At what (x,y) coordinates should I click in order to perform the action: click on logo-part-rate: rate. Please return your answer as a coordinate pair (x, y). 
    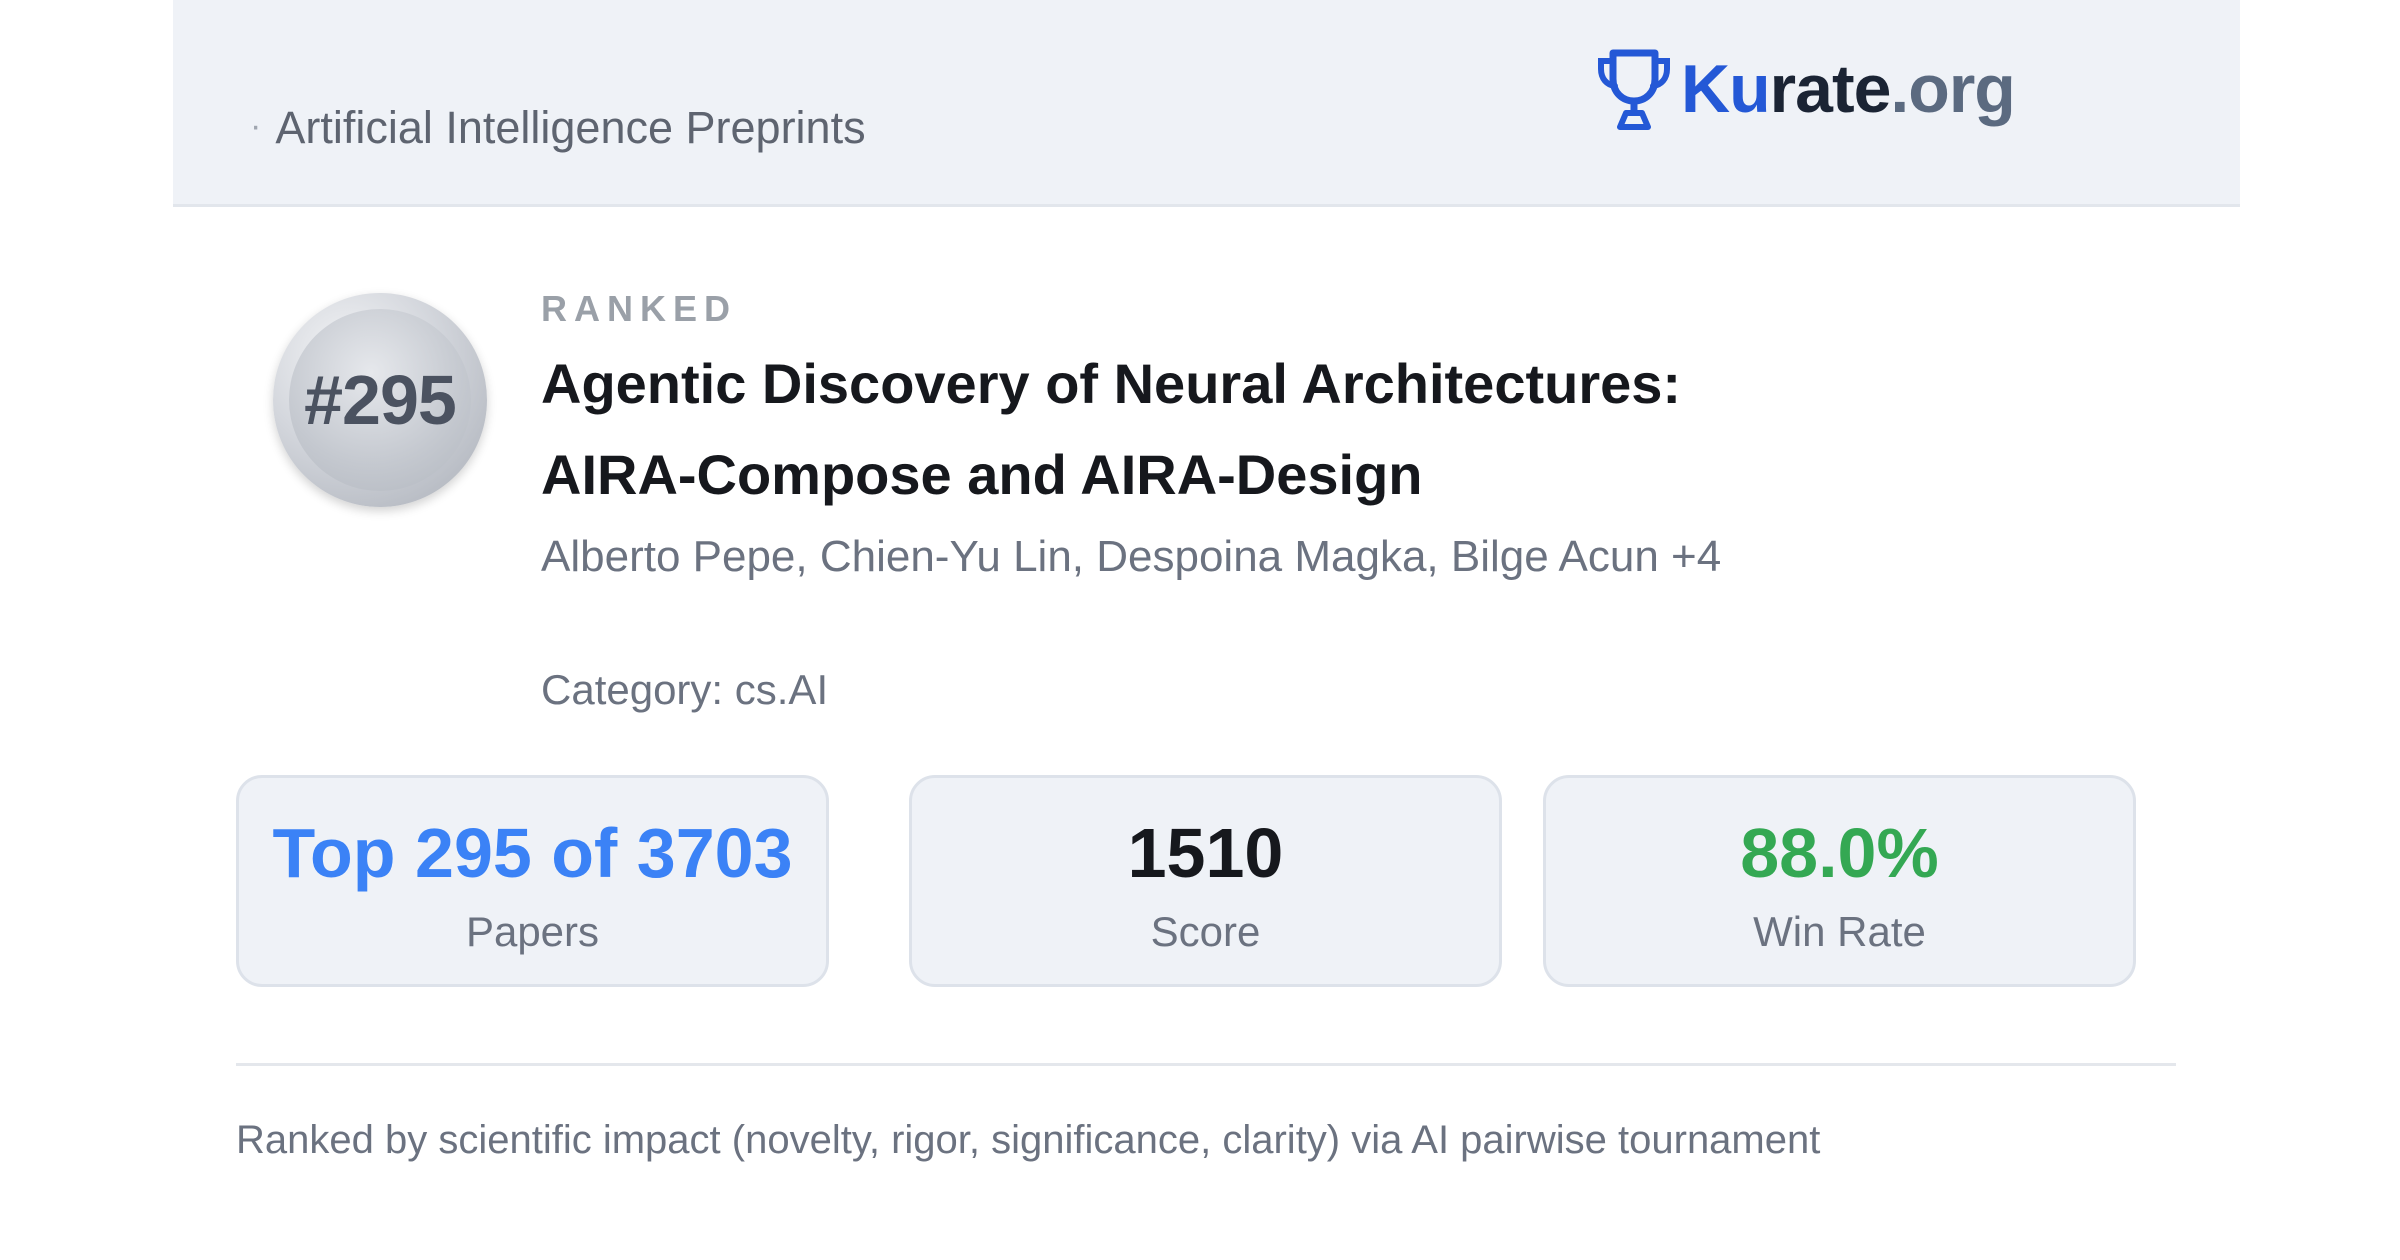
    Looking at the image, I should click on (1830, 89).